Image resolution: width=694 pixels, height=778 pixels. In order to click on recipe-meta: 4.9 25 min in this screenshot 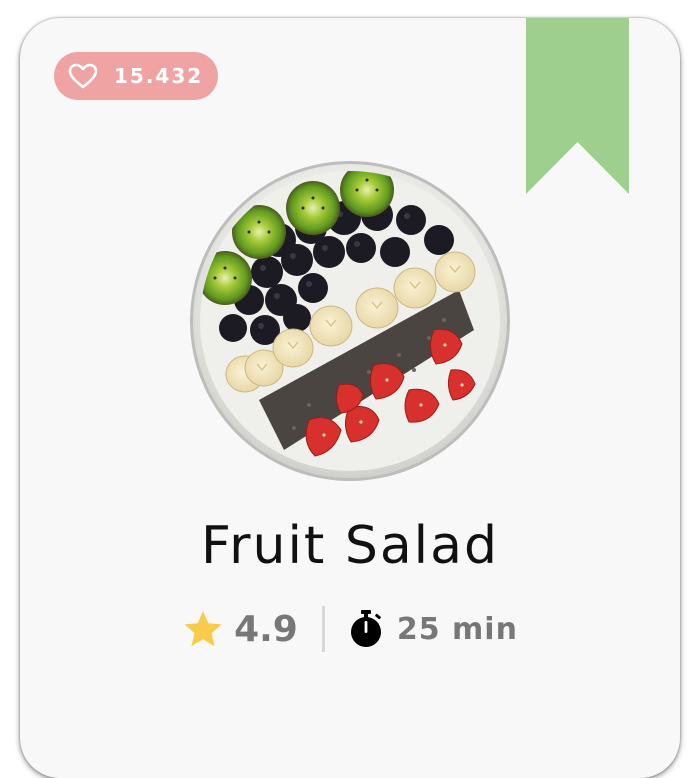, I will do `click(350, 629)`.